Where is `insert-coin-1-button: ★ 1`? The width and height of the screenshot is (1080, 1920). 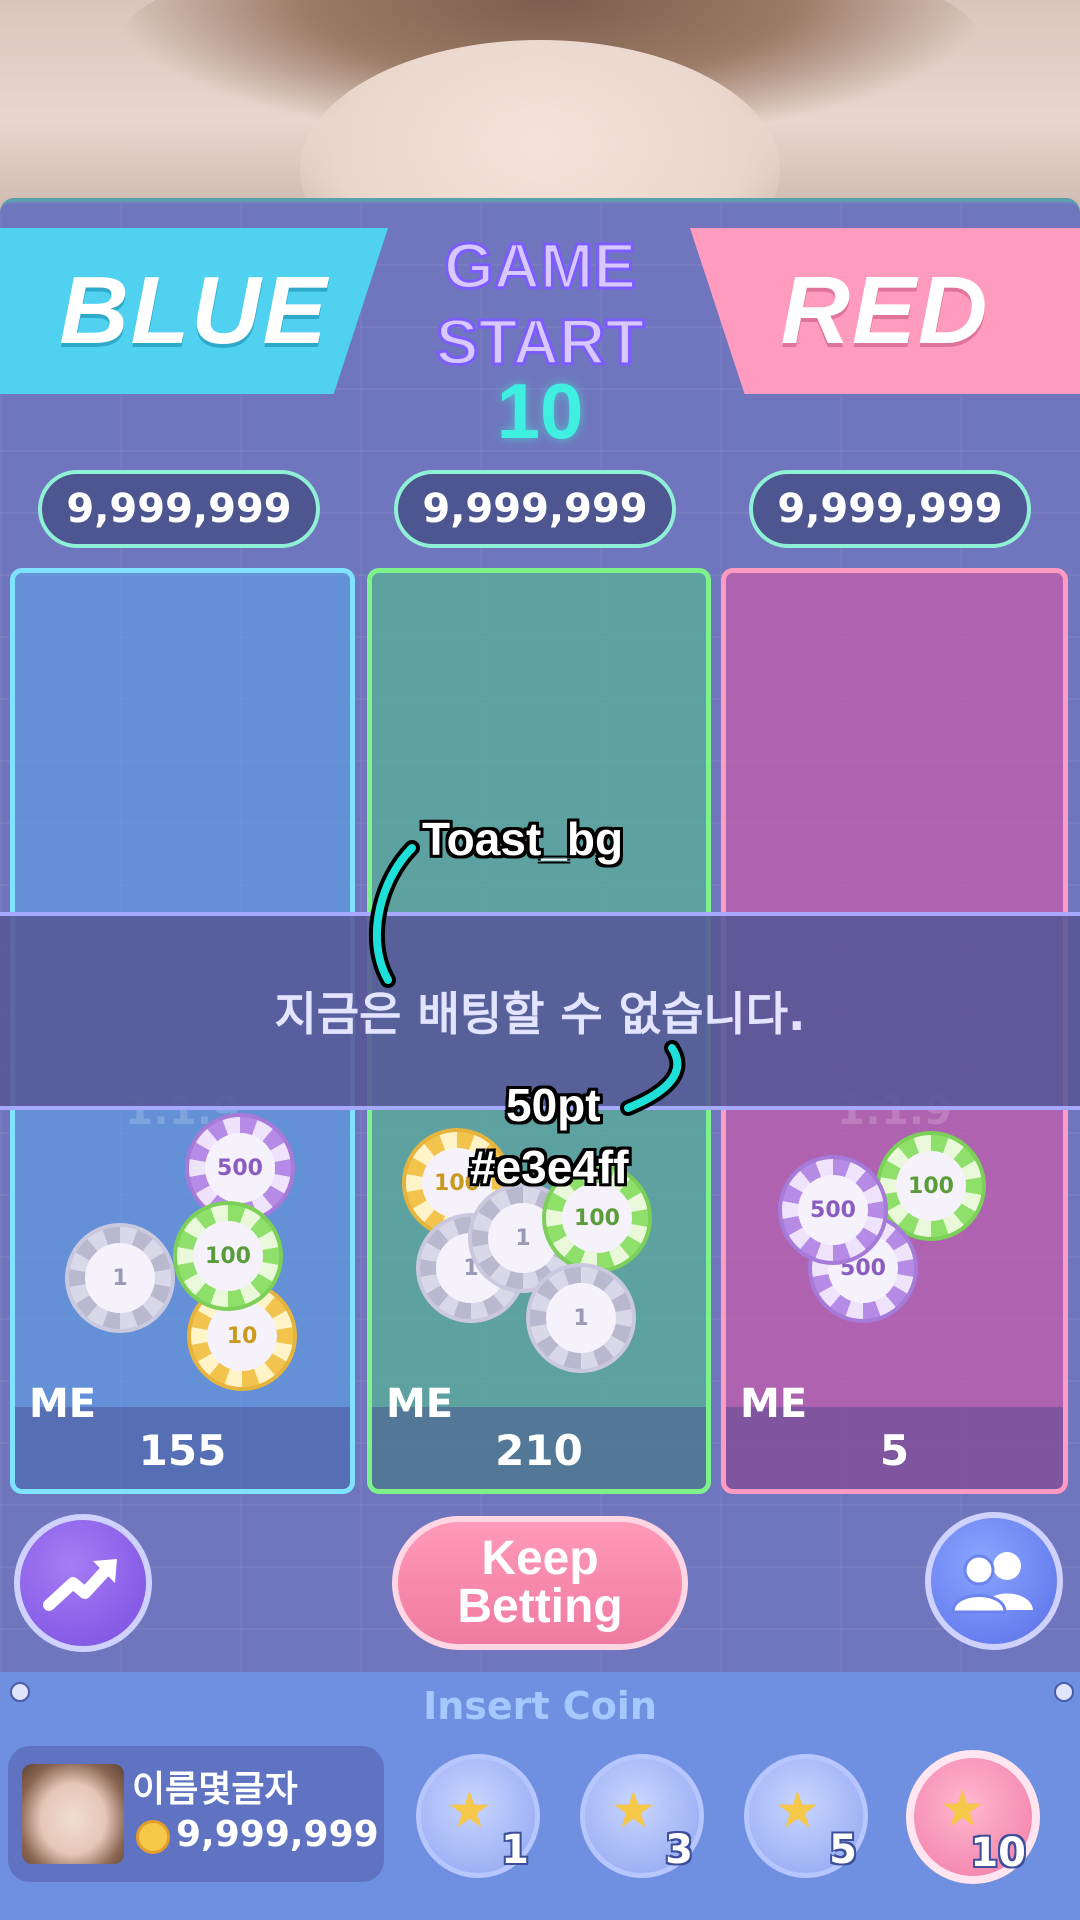
insert-coin-1-button: ★ 1 is located at coordinates (478, 1816).